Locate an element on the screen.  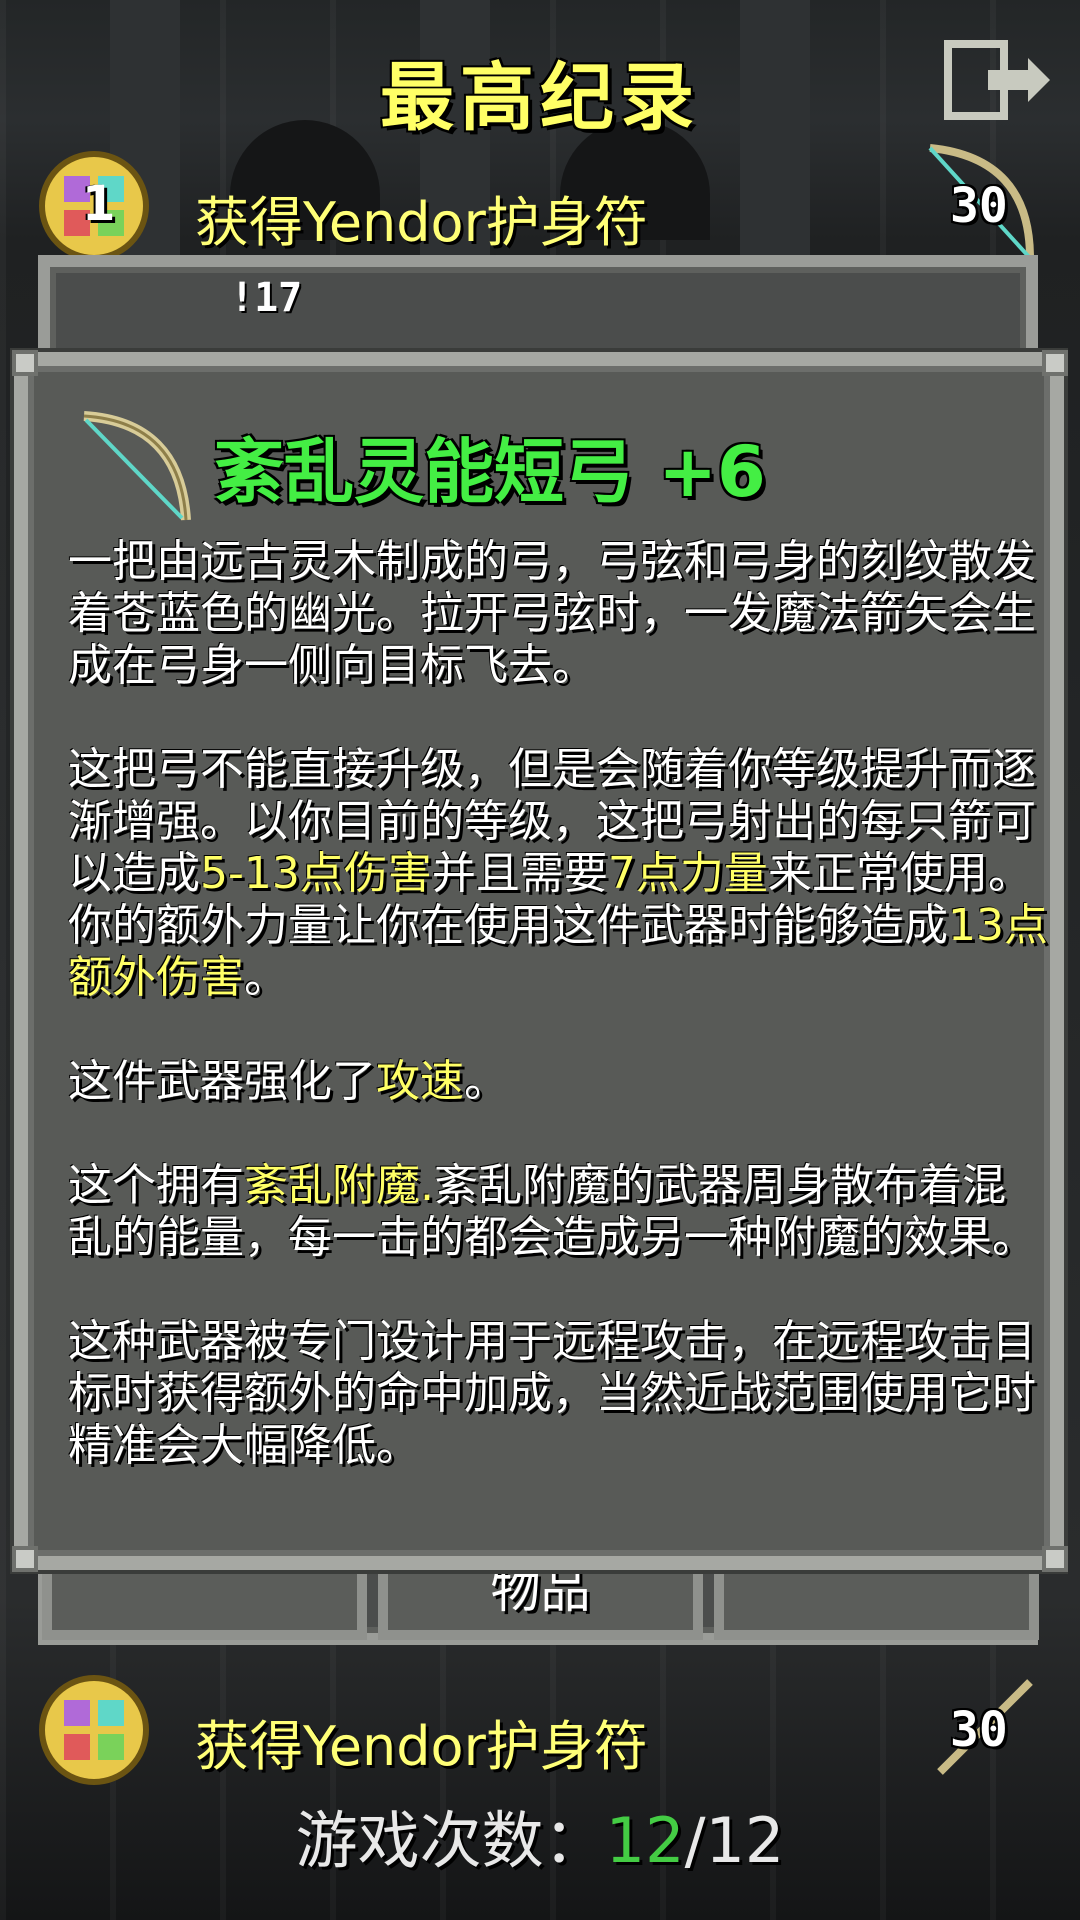
spirit-bow-icon is located at coordinates (137, 466).